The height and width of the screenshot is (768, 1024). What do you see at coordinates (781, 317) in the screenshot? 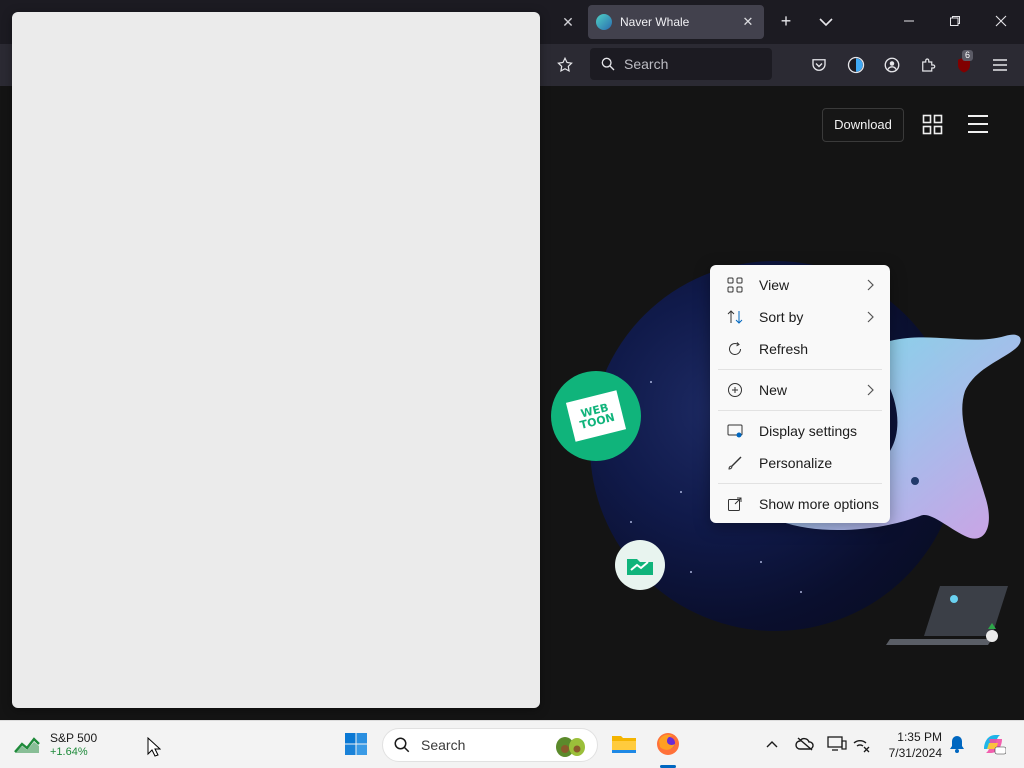
I see `menu-item-label: Sort by` at bounding box center [781, 317].